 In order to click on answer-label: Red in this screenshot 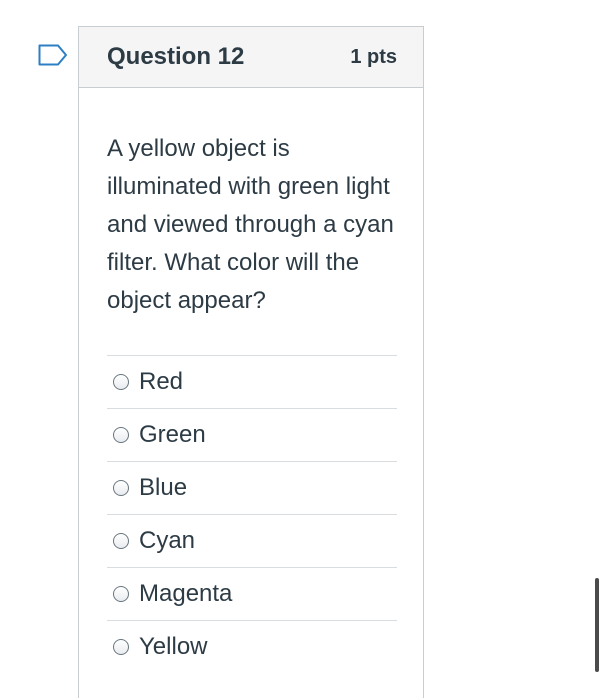, I will do `click(161, 382)`.